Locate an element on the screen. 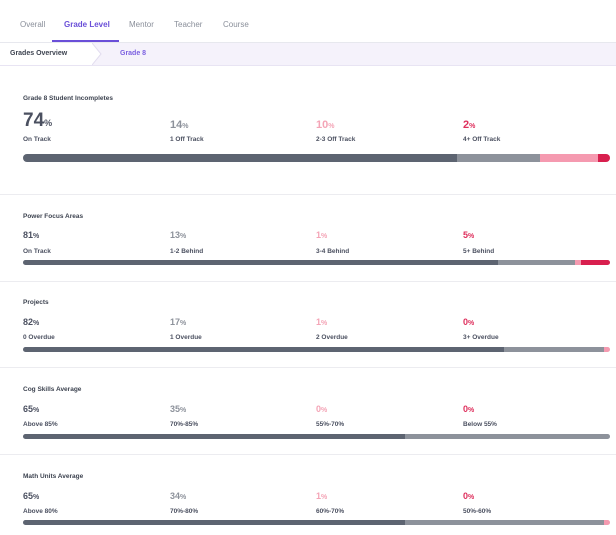 The image size is (616, 535). stat-label: 3+ Overdue is located at coordinates (481, 337).